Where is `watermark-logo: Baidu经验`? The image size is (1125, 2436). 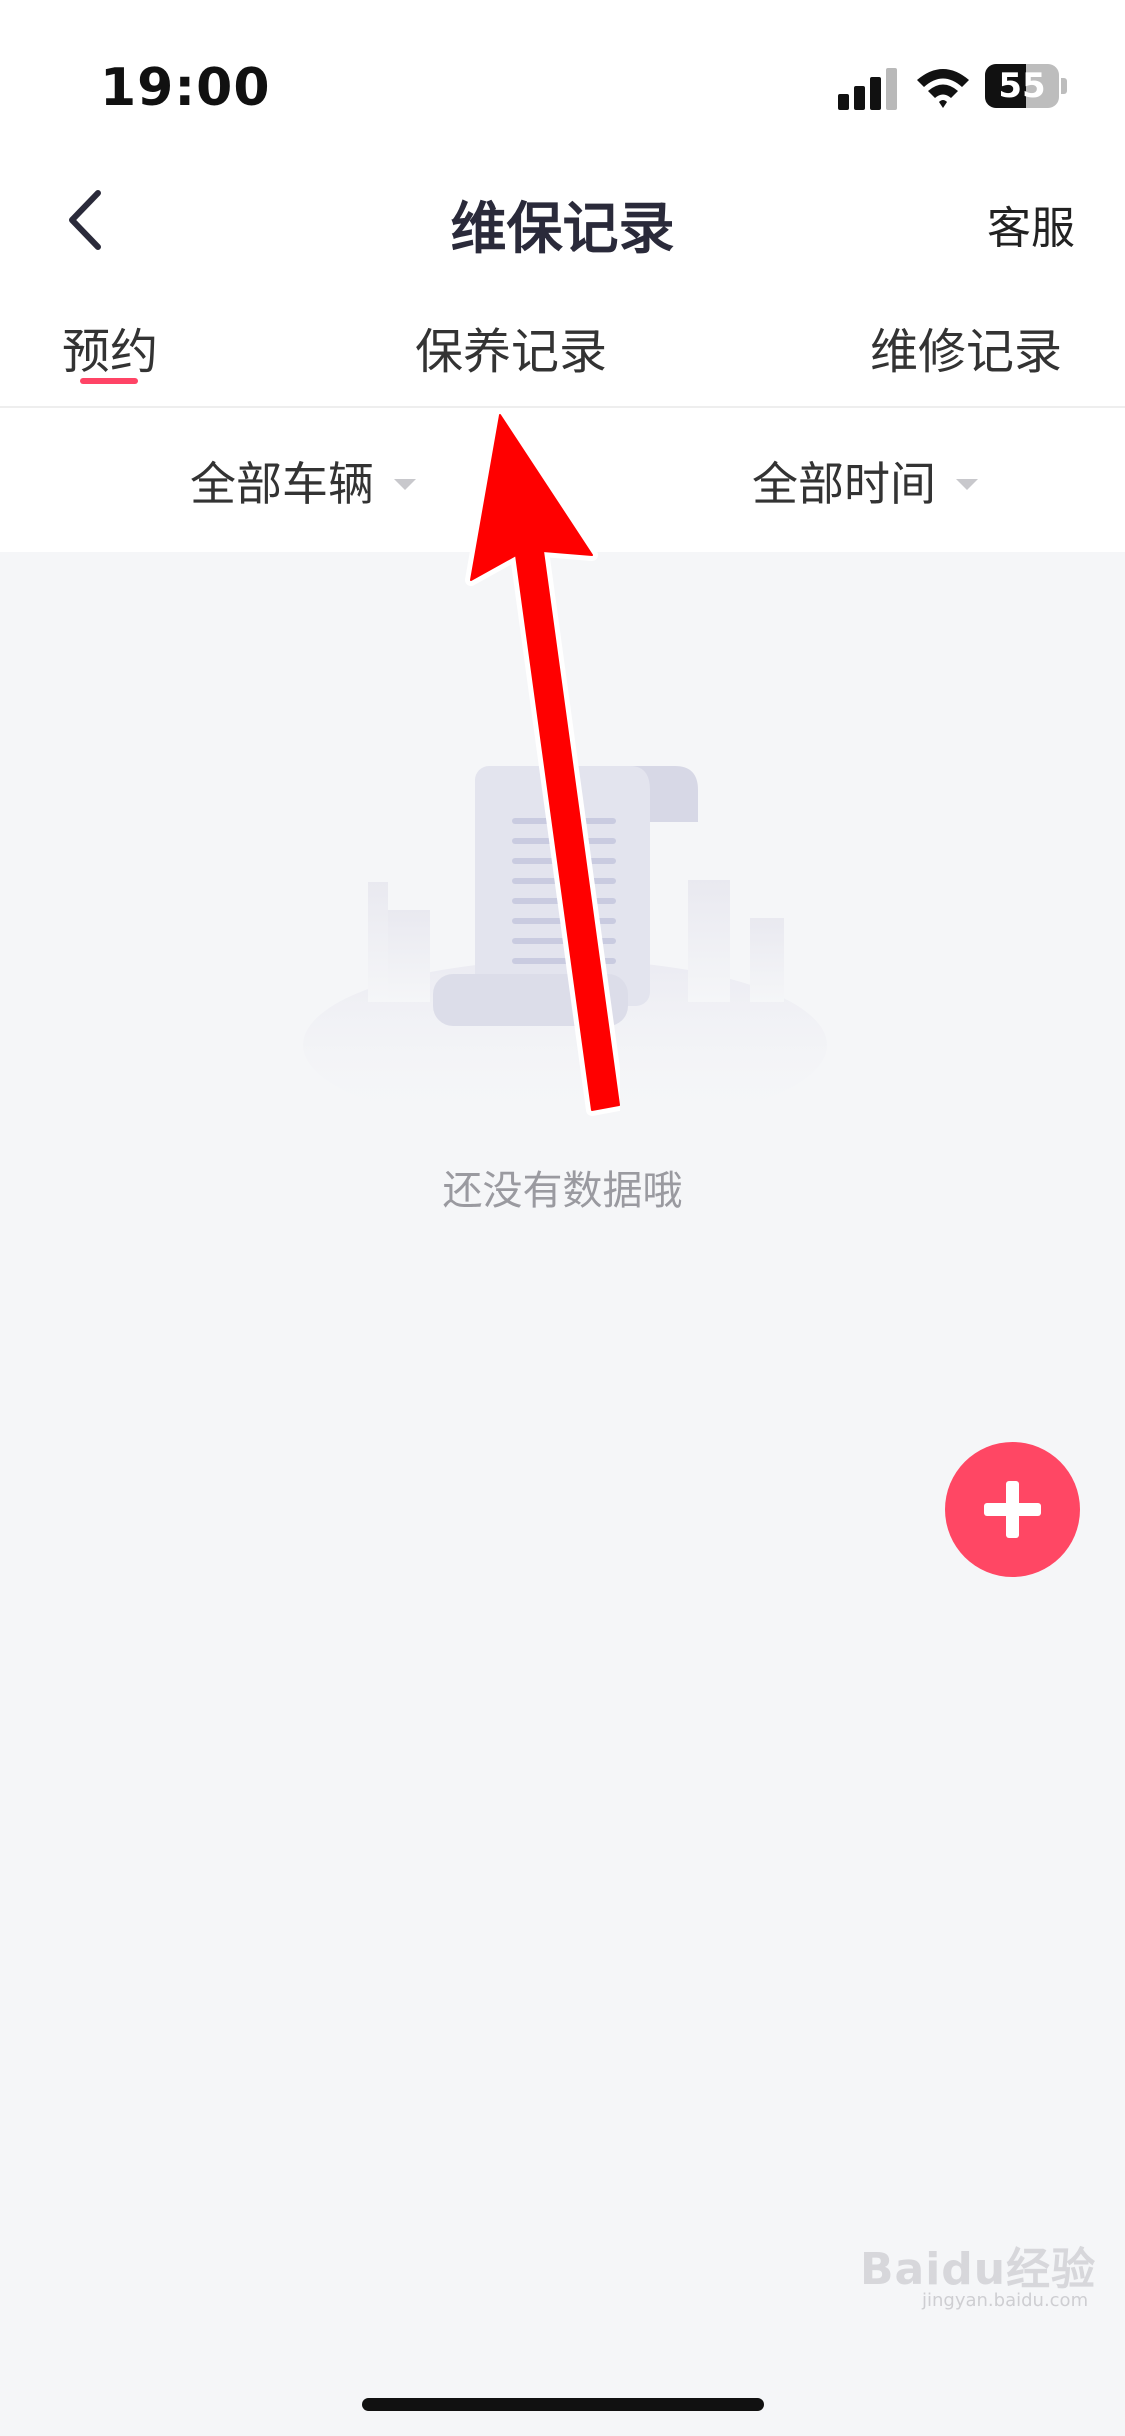
watermark-logo: Baidu经验 is located at coordinates (978, 2269).